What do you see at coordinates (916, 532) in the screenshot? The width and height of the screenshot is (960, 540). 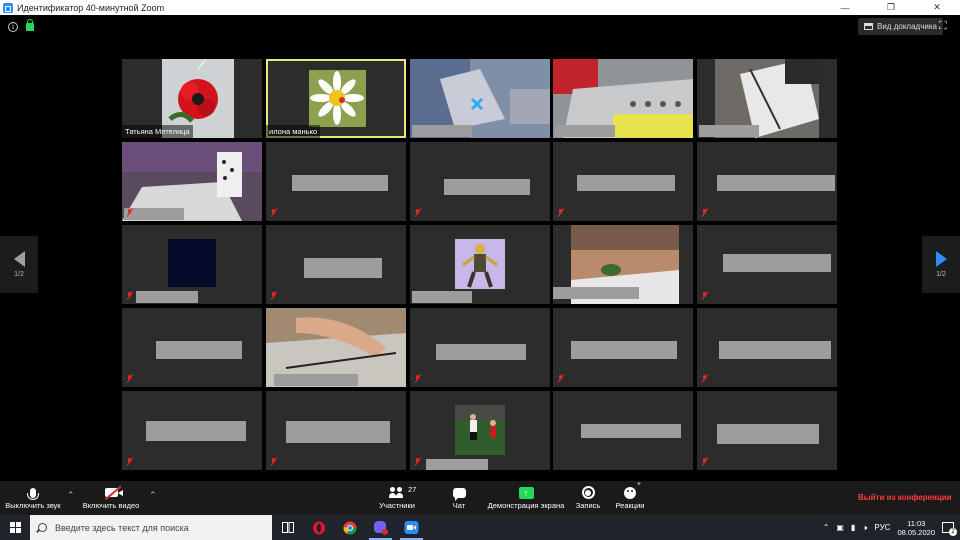 I see `clock-date: 08.05.2020` at bounding box center [916, 532].